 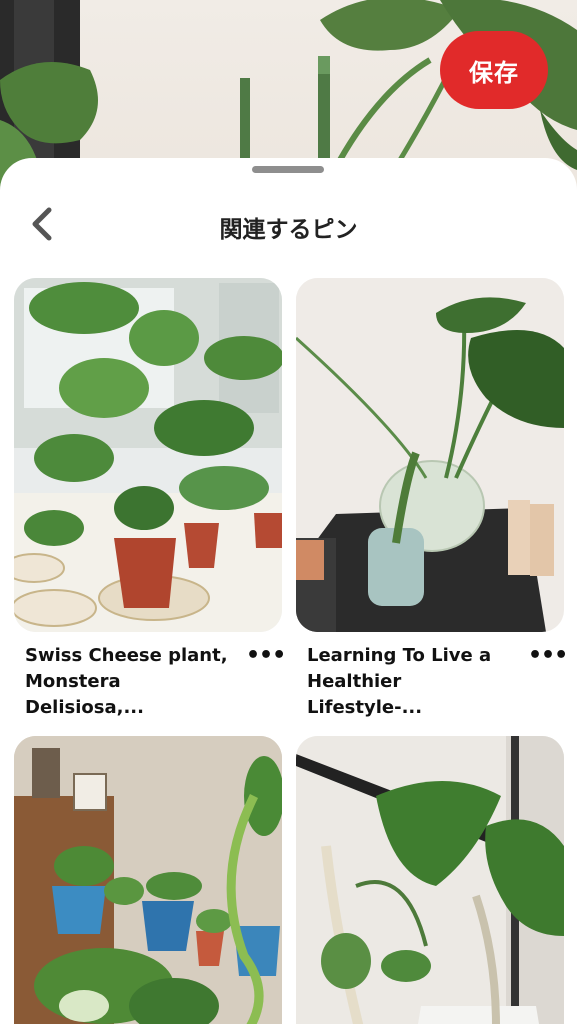 What do you see at coordinates (288, 230) in the screenshot?
I see `page-title: 関連するピン` at bounding box center [288, 230].